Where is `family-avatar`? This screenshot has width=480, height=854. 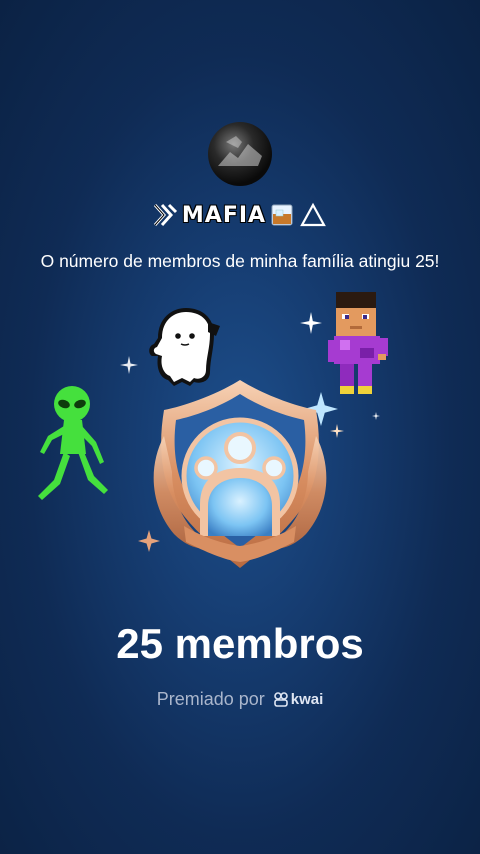
family-avatar is located at coordinates (240, 154).